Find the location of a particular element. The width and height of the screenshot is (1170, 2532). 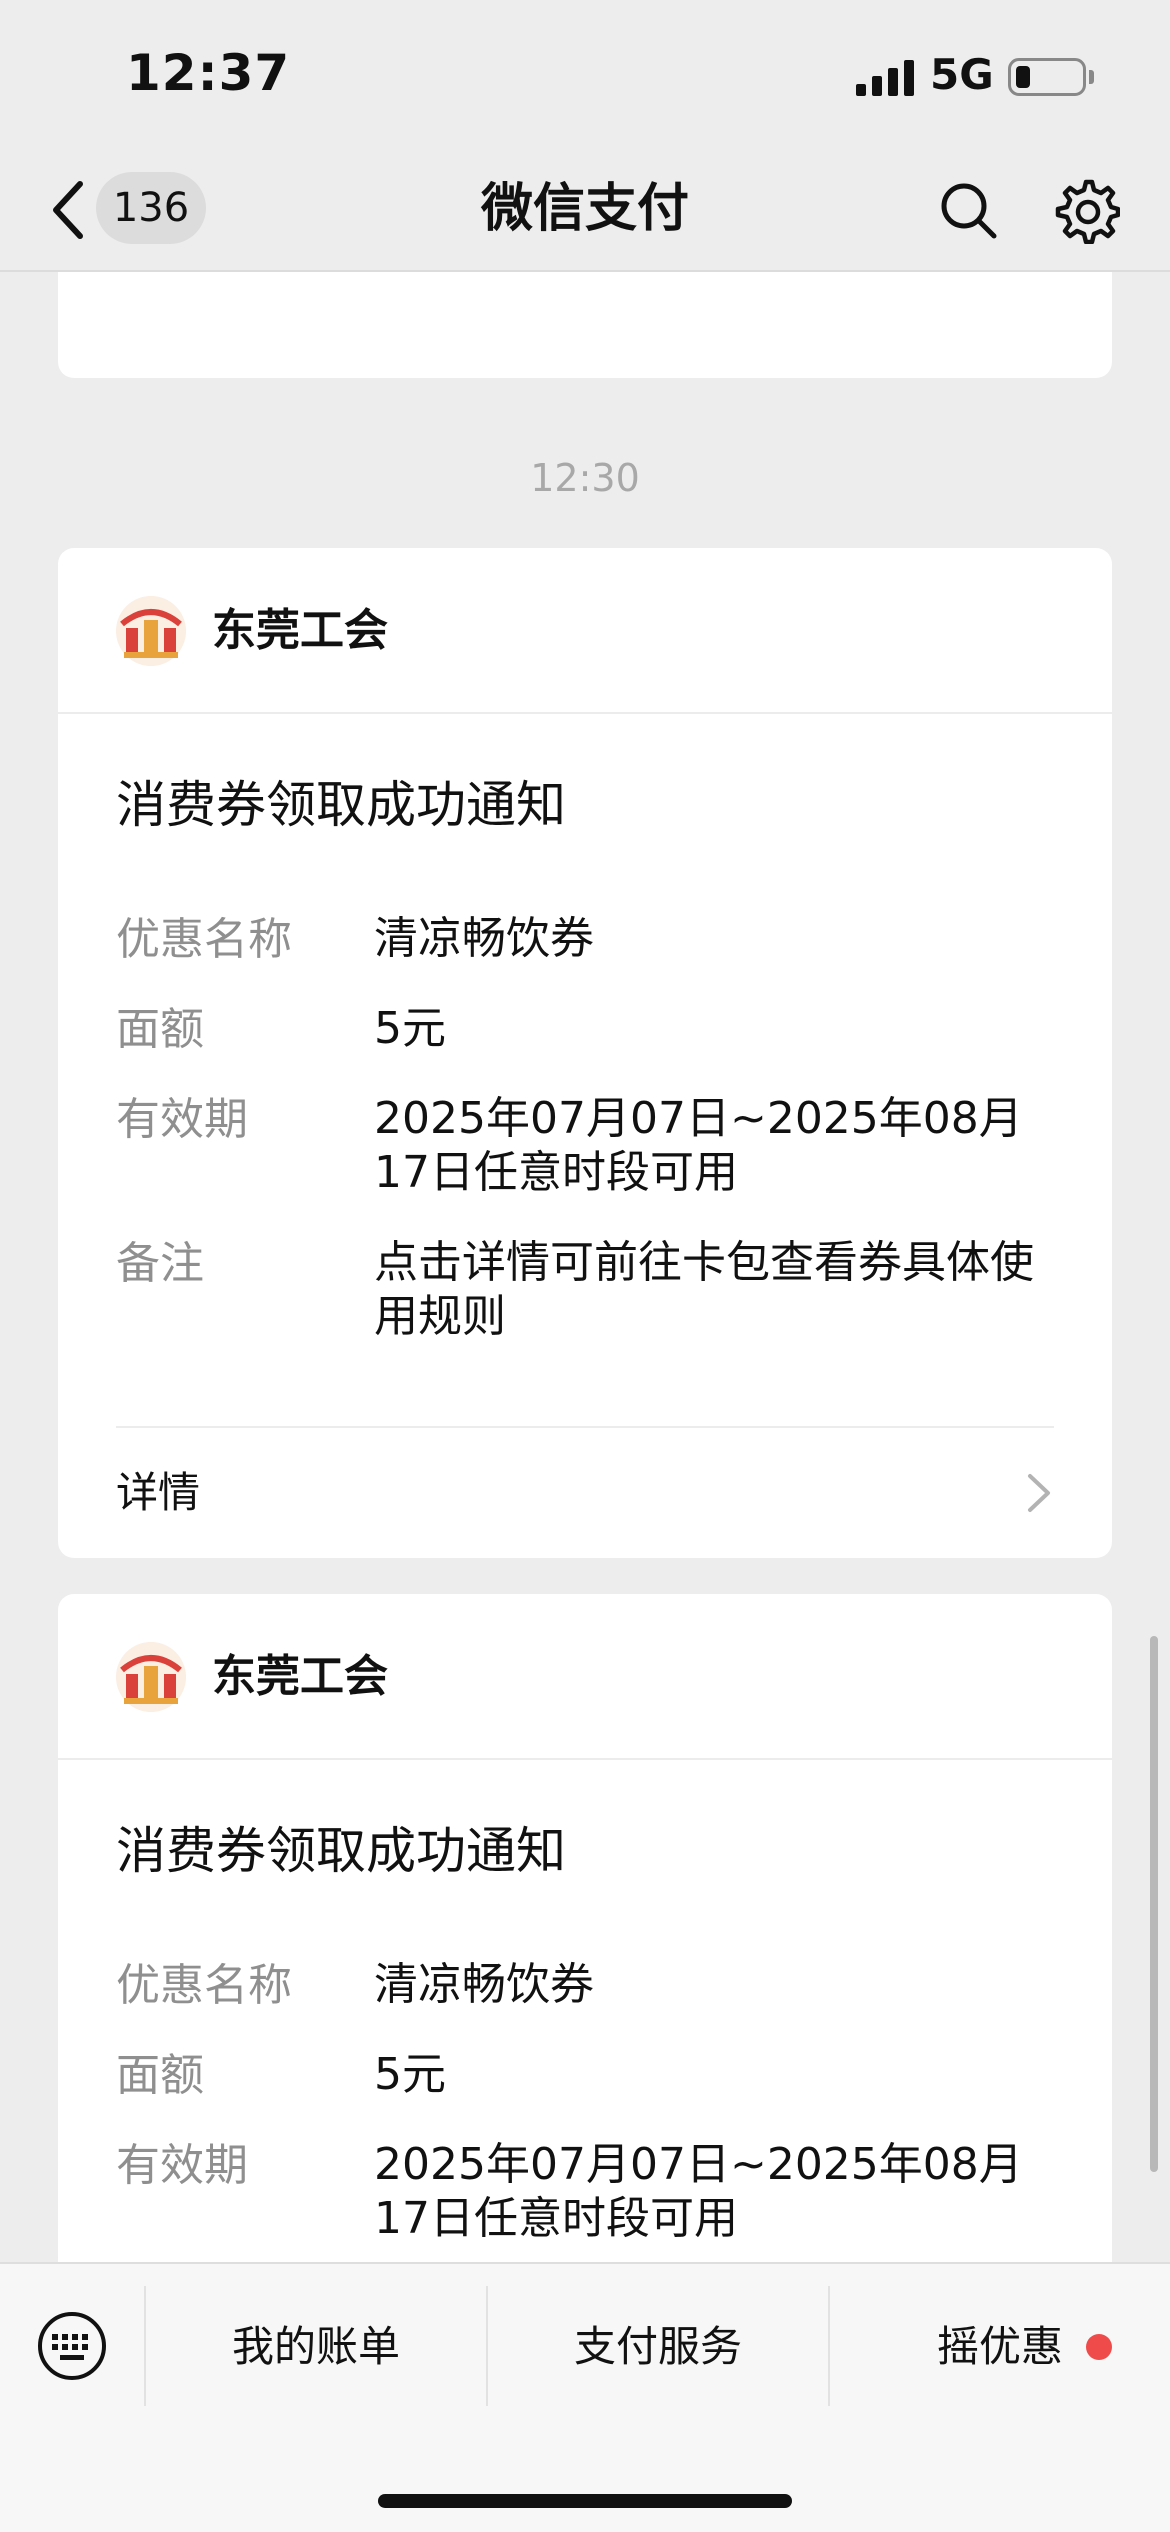

battery-cap is located at coordinates (1091, 77).